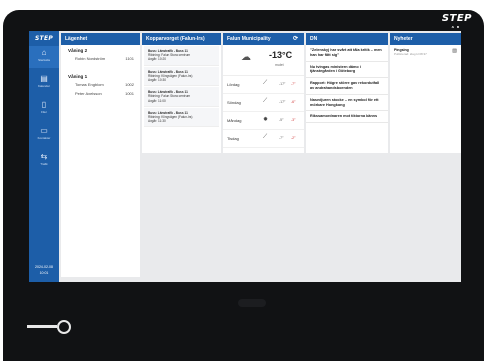 The image size is (487, 361). I want to click on time-text: 10:01, so click(44, 273).